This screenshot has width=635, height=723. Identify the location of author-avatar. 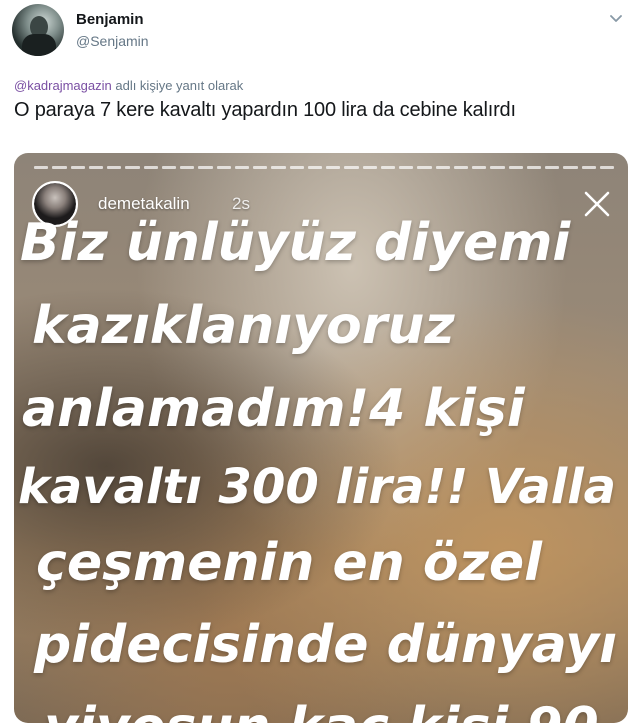
(38, 30).